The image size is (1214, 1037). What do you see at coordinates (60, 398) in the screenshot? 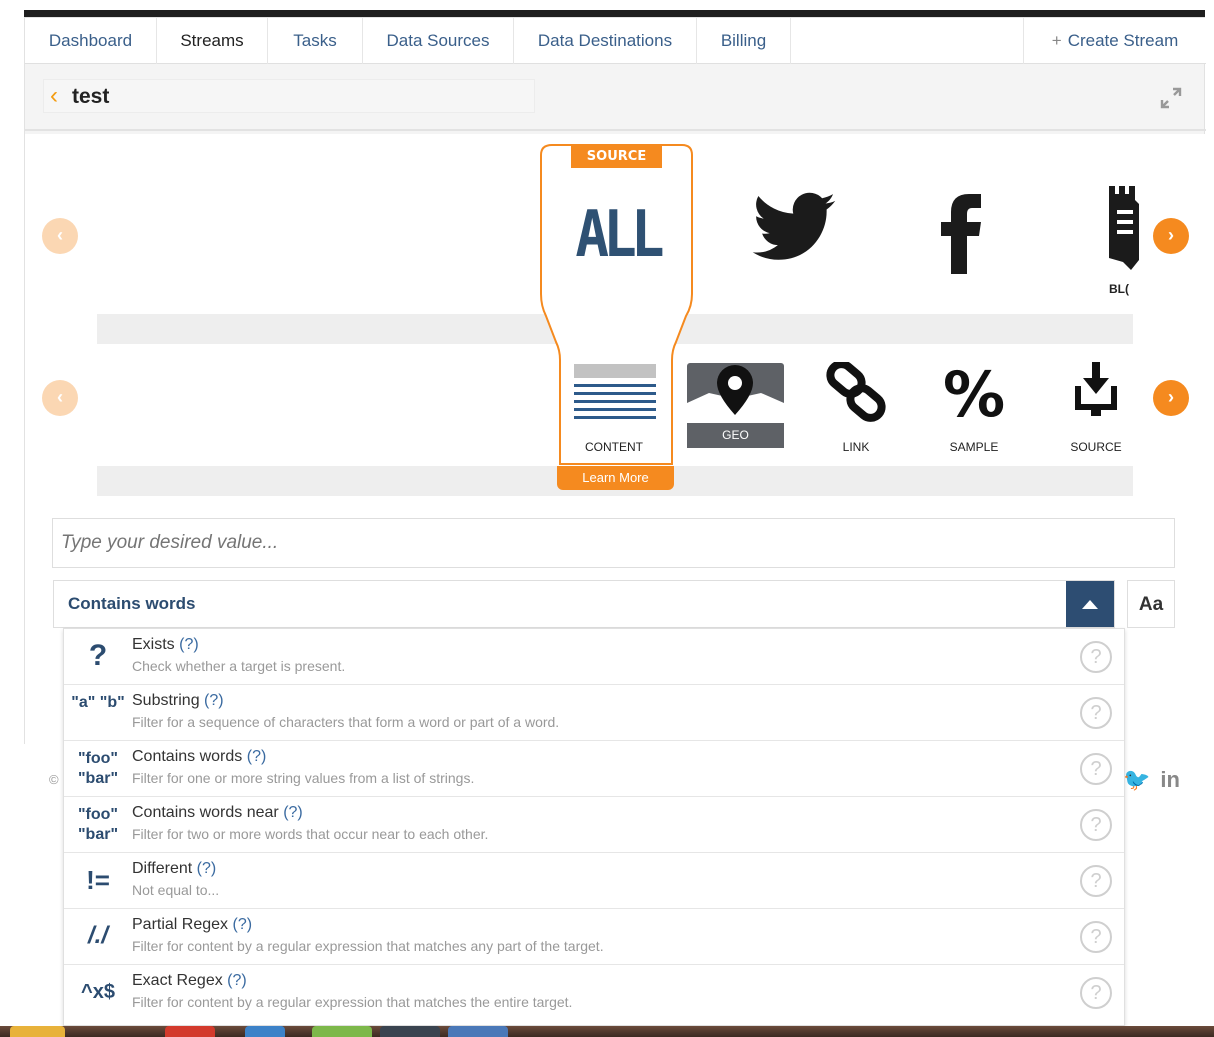
I see `filters-prev-button: ‹` at bounding box center [60, 398].